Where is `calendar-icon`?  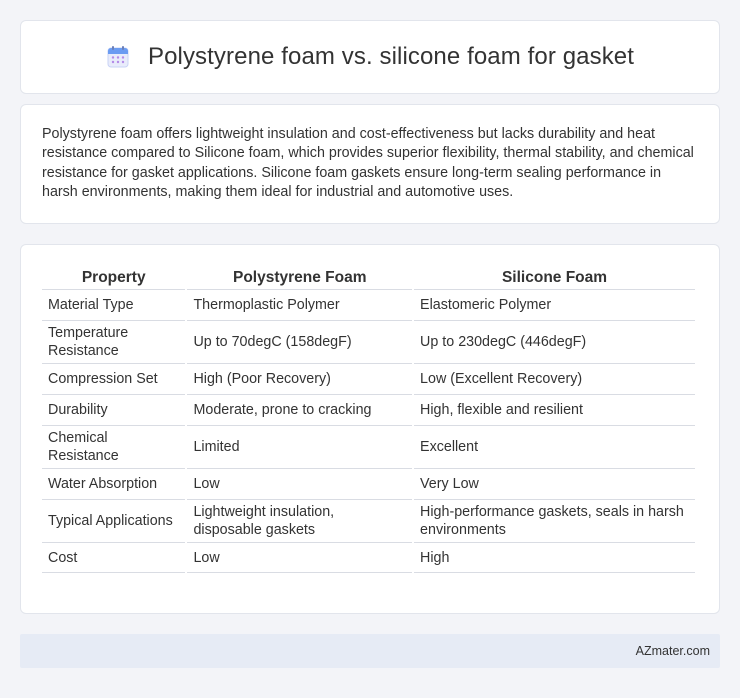
calendar-icon is located at coordinates (118, 57).